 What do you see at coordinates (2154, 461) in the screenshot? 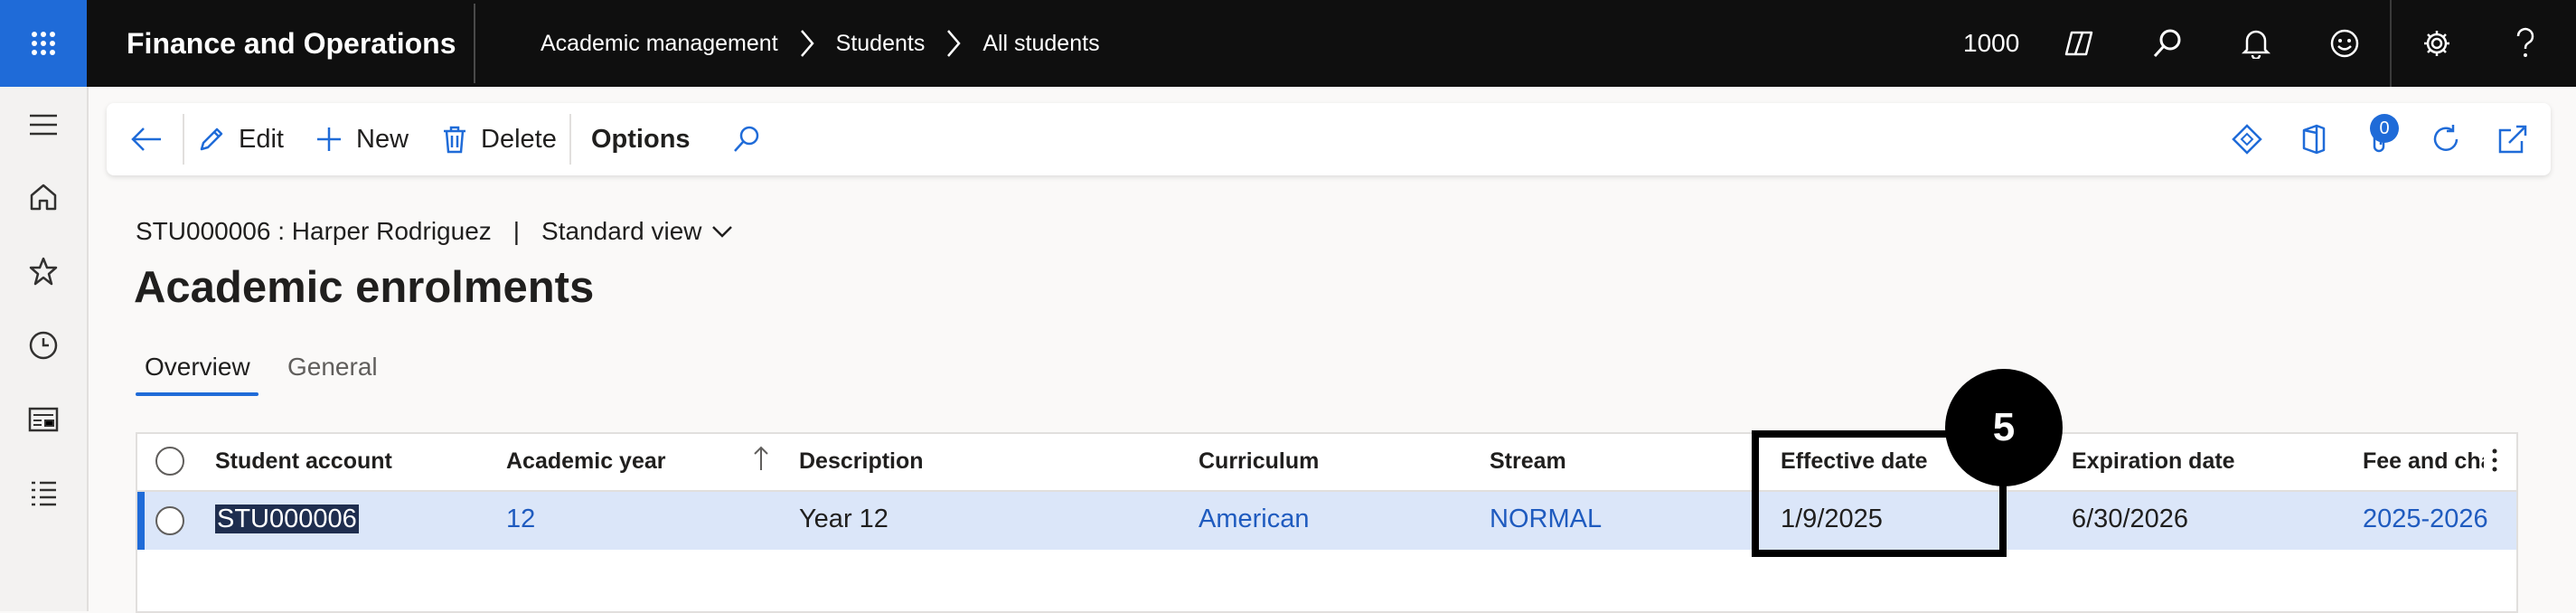
I see `column-header-expiration-date: Expiration date` at bounding box center [2154, 461].